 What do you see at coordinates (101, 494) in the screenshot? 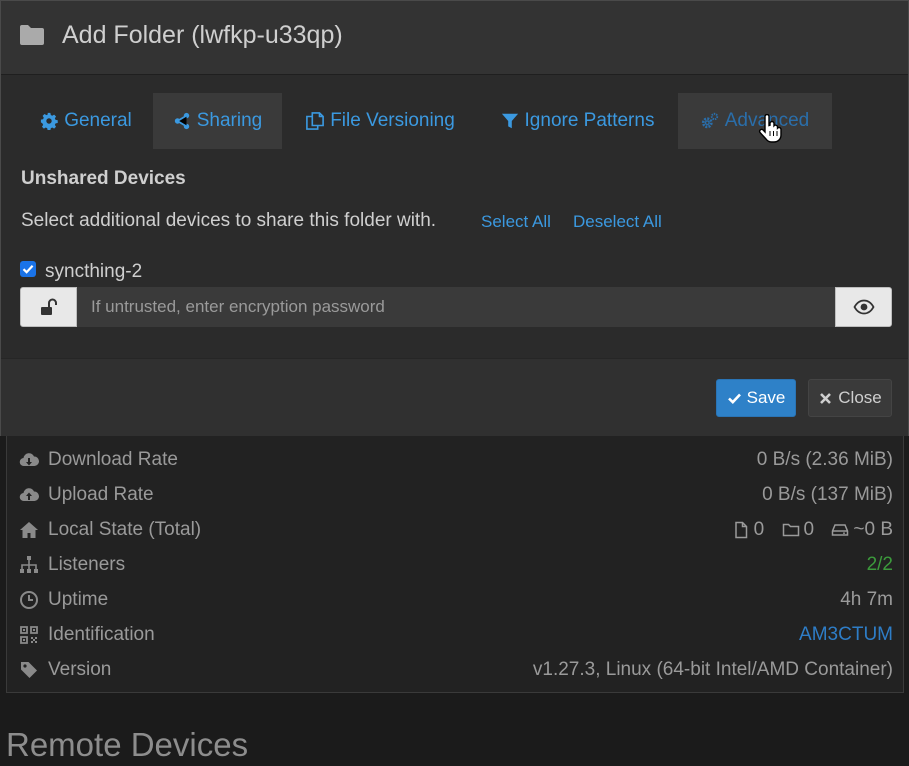
I see `stat-label: Upload Rate` at bounding box center [101, 494].